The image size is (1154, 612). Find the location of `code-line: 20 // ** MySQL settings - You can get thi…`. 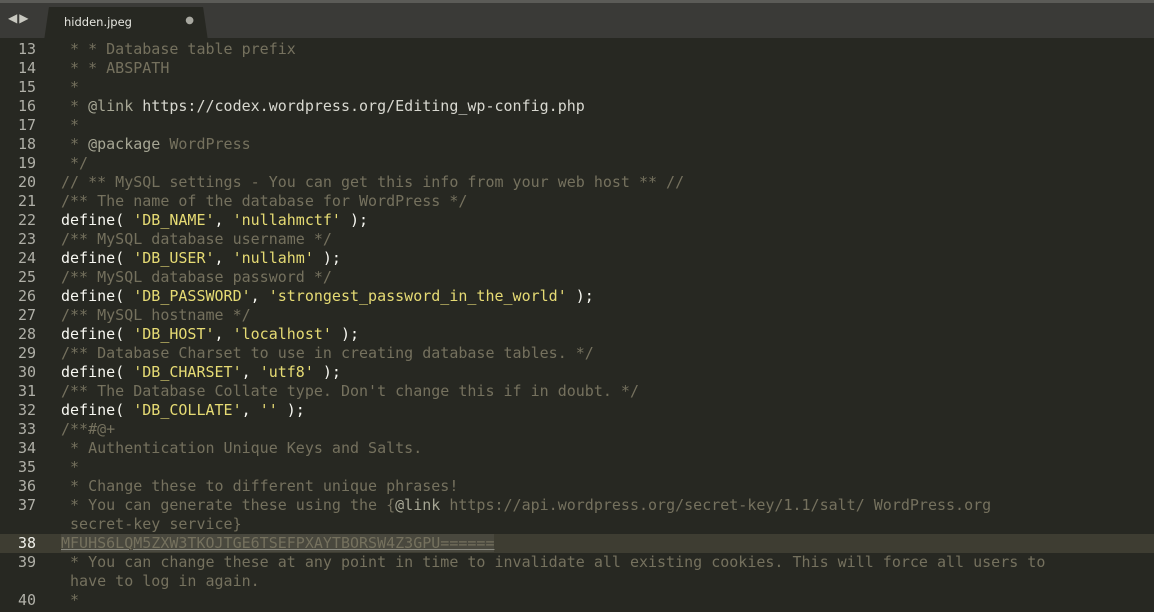

code-line: 20 // ** MySQL settings - You can get thi… is located at coordinates (577, 182).